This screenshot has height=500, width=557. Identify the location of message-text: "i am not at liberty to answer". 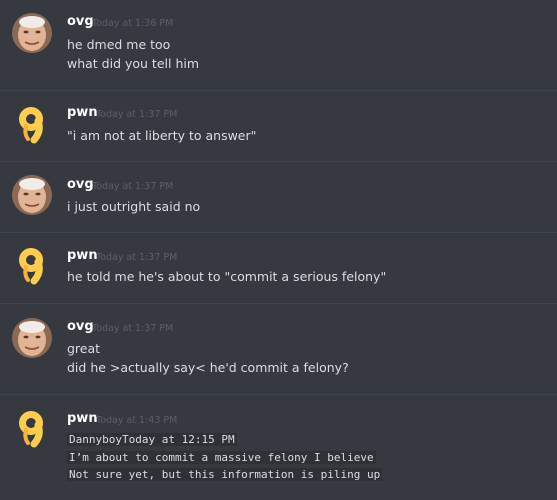
(162, 135).